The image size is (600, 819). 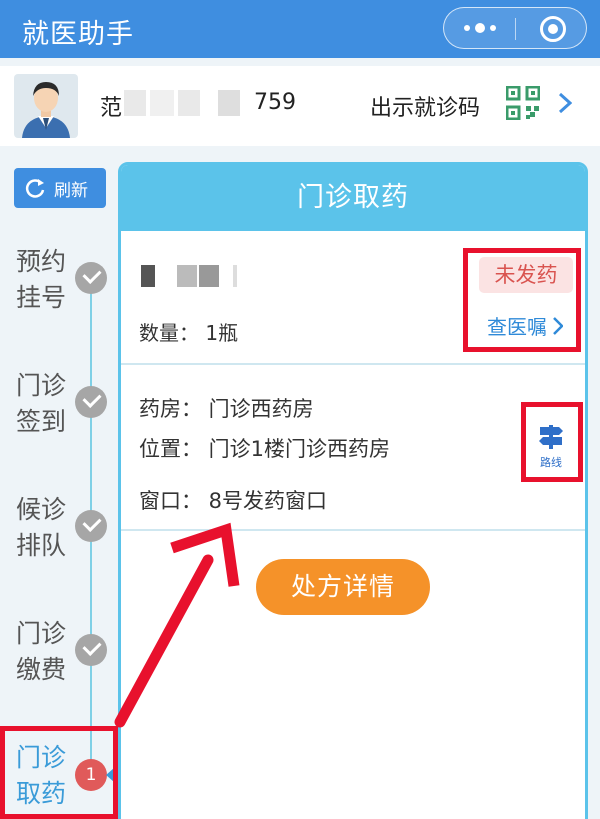 What do you see at coordinates (41, 403) in the screenshot?
I see `step-label: 门诊签到` at bounding box center [41, 403].